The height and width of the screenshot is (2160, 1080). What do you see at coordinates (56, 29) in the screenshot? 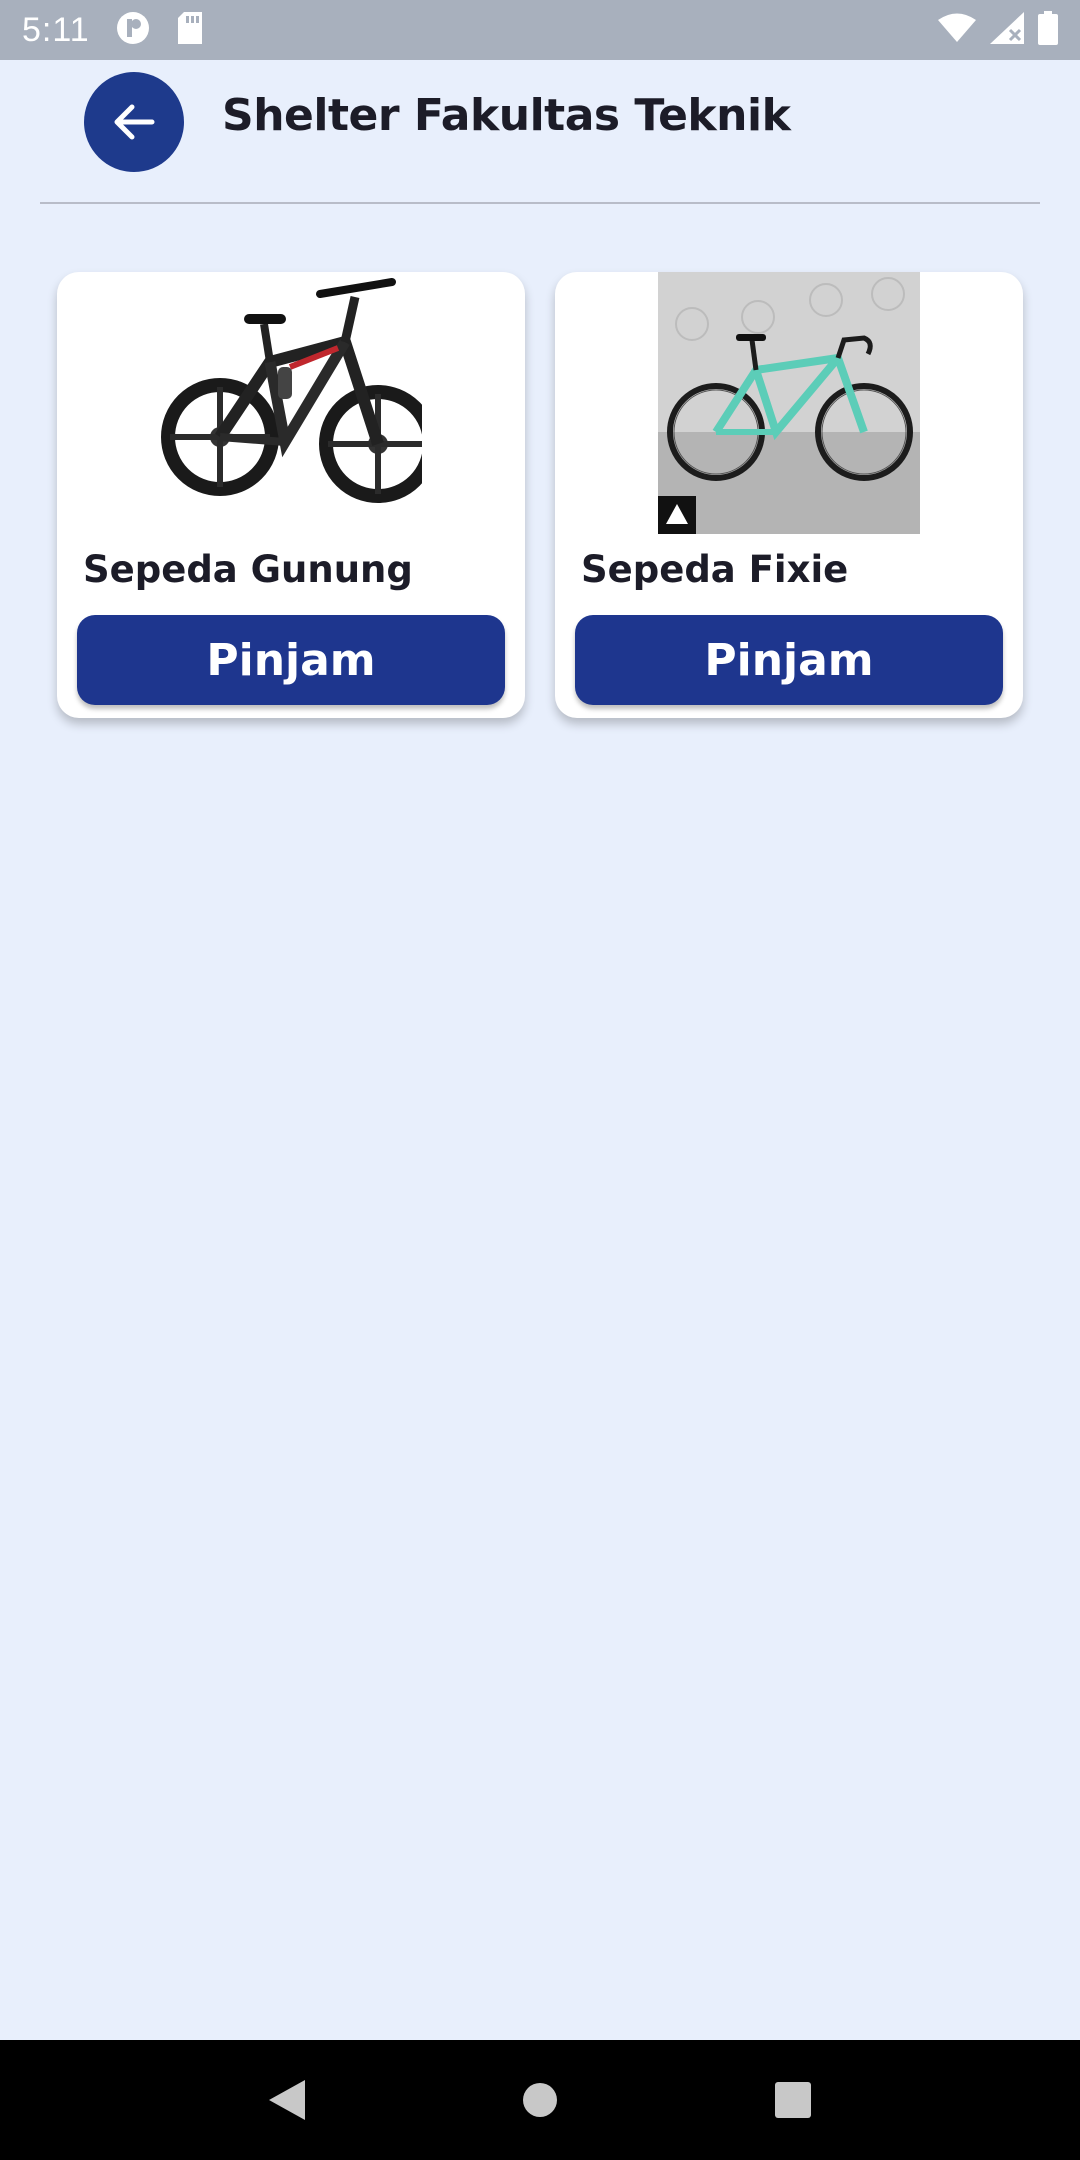
I see `status-time: 5:11` at bounding box center [56, 29].